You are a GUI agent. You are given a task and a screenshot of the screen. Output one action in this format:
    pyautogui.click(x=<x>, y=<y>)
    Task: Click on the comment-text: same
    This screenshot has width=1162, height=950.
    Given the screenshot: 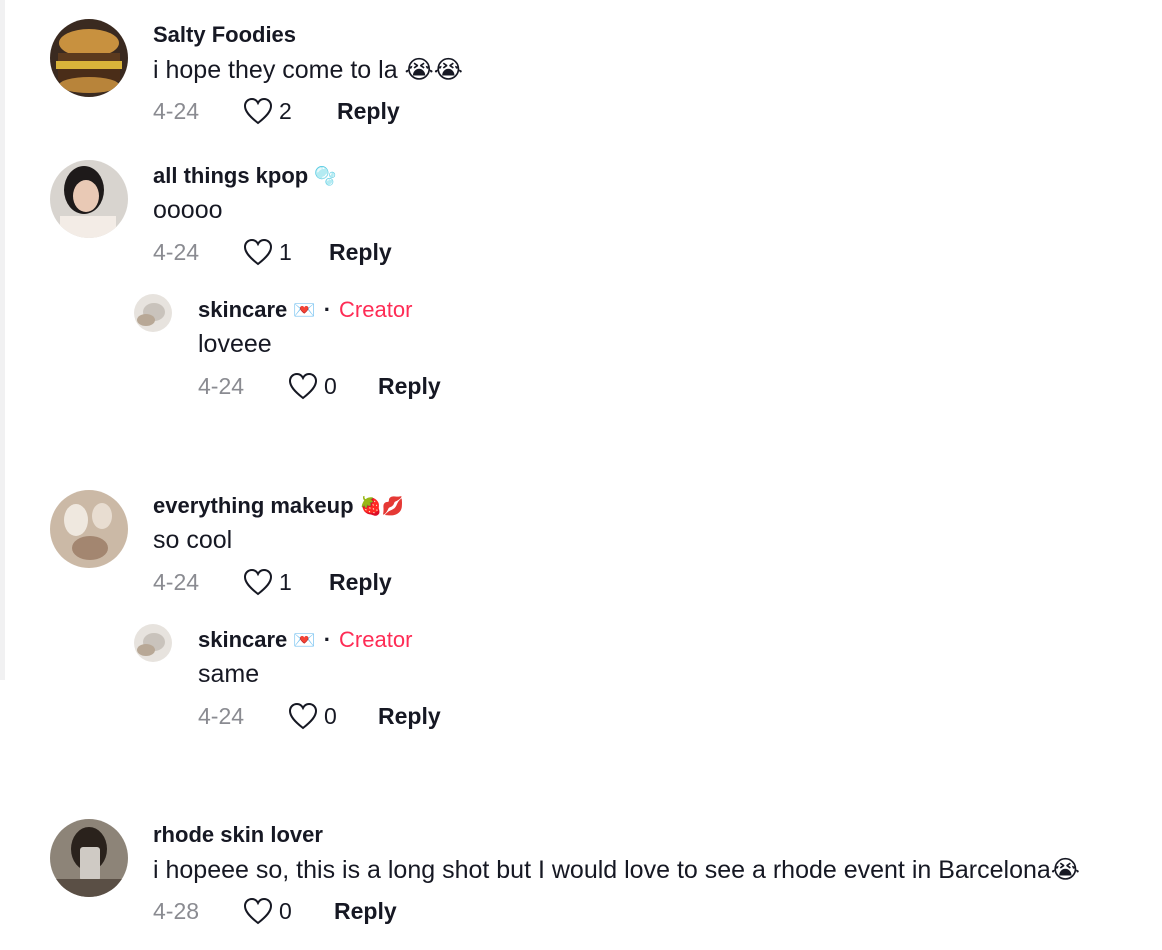 What is the action you would take?
    pyautogui.click(x=229, y=674)
    